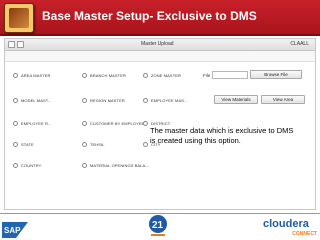 The image size is (320, 240). What do you see at coordinates (11, 44) in the screenshot?
I see `menu-icon` at bounding box center [11, 44].